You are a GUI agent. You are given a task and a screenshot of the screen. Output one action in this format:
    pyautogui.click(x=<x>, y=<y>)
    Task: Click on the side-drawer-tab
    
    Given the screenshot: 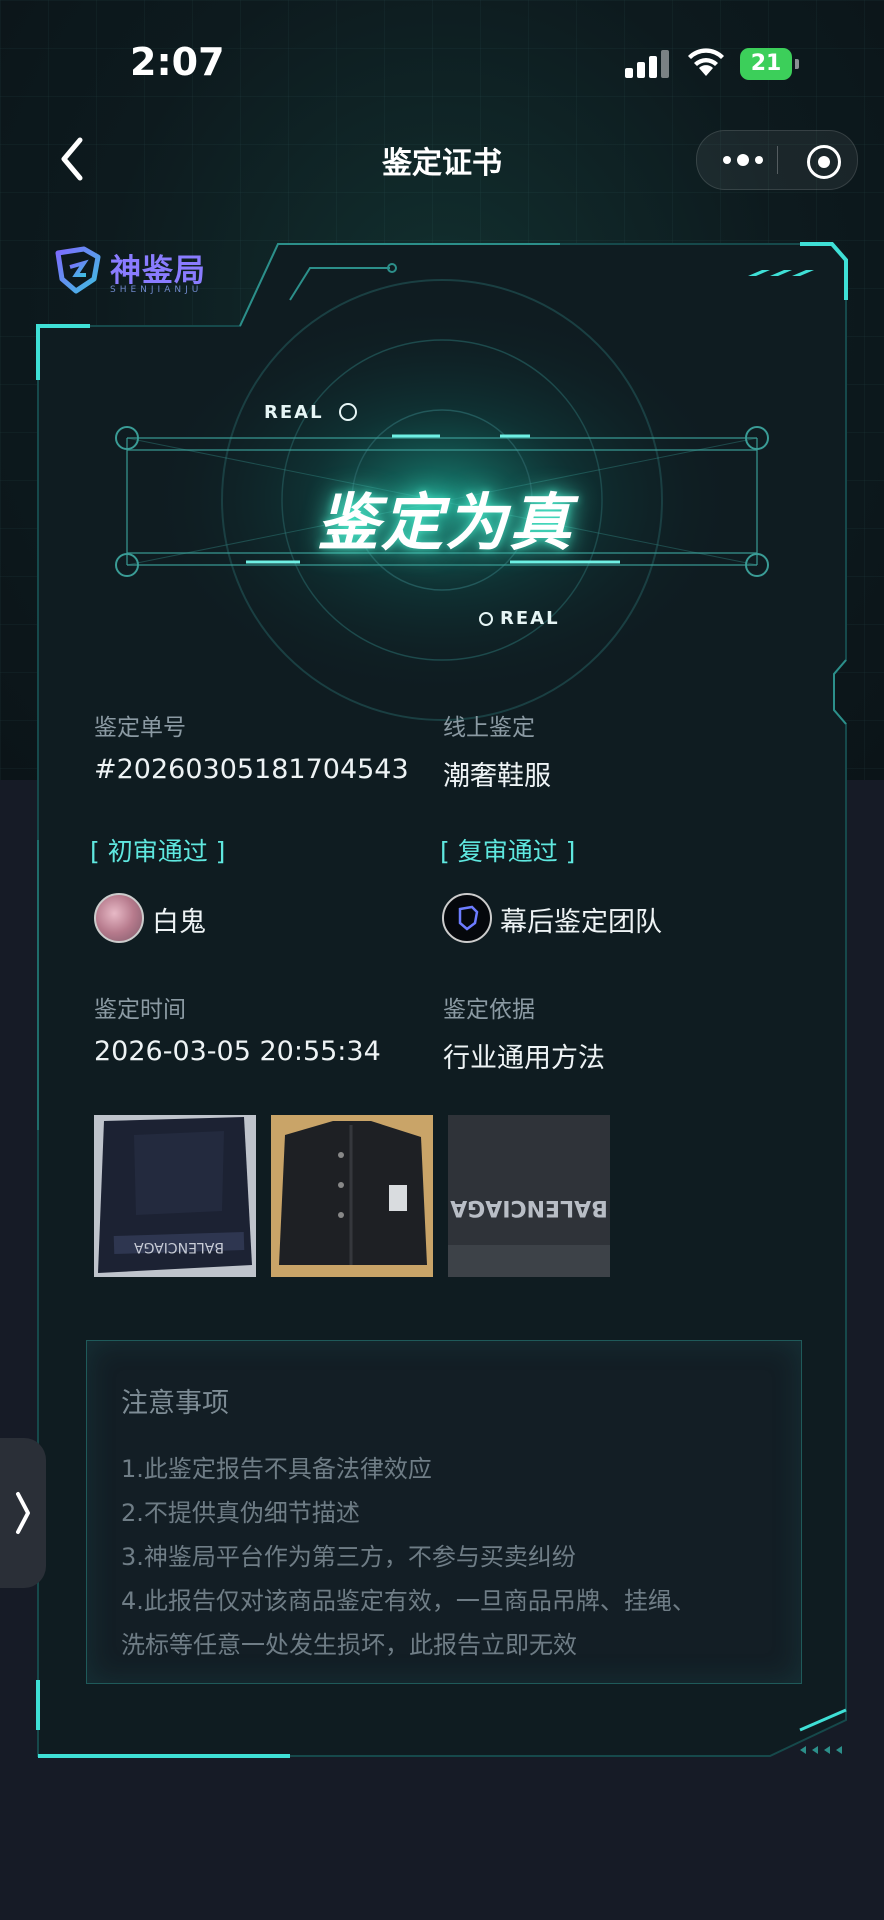 What is the action you would take?
    pyautogui.click(x=23, y=1513)
    